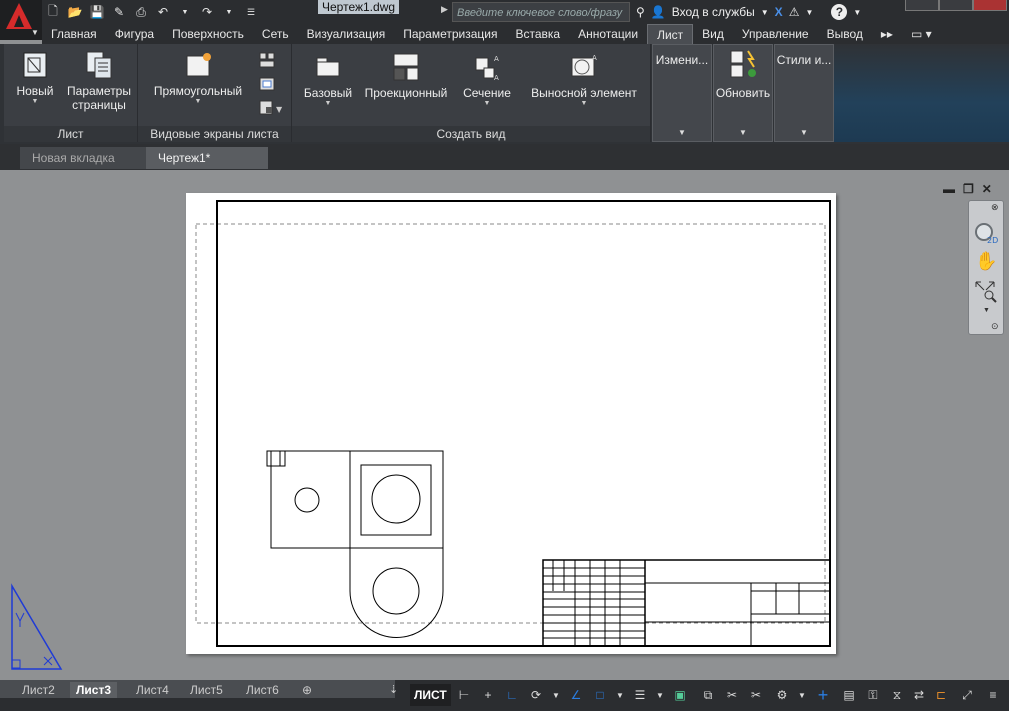 Image resolution: width=1009 pixels, height=711 pixels. What do you see at coordinates (99, 81) in the screenshot?
I see `page-setup-button: Параметры страницы` at bounding box center [99, 81].